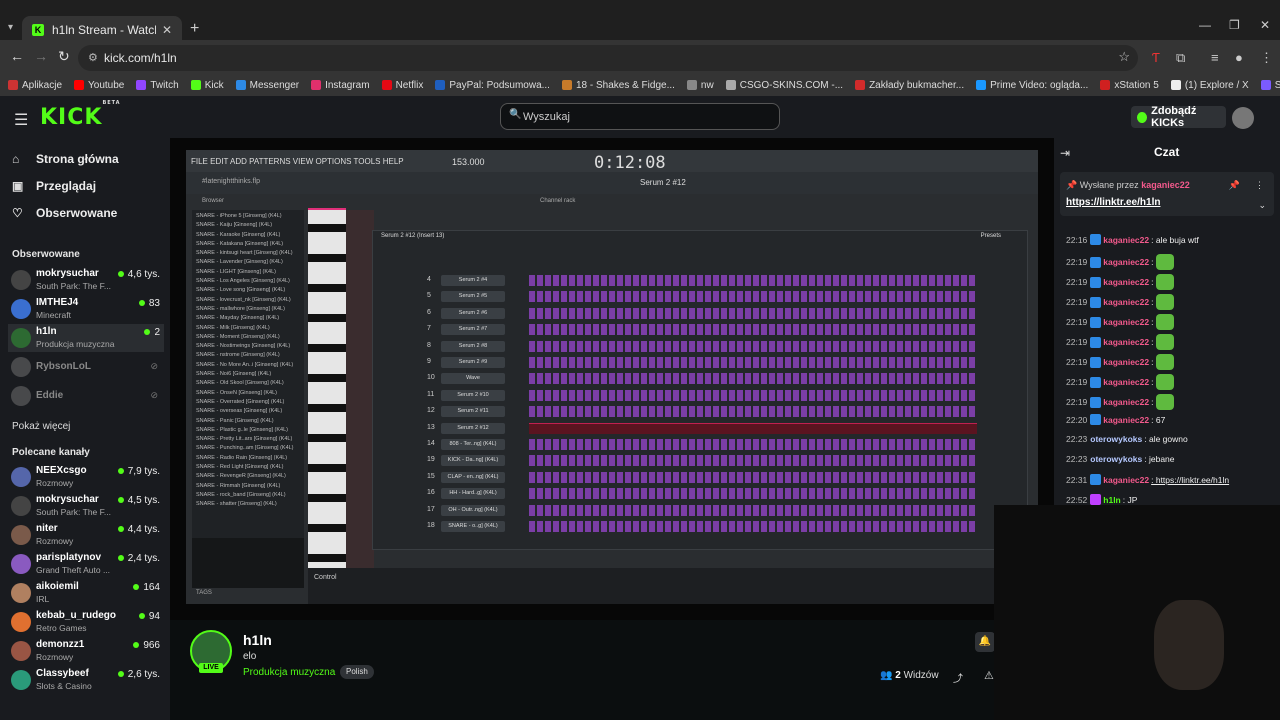 The height and width of the screenshot is (720, 1280). What do you see at coordinates (154, 366) in the screenshot?
I see `offline-icon: ⊘` at bounding box center [154, 366].